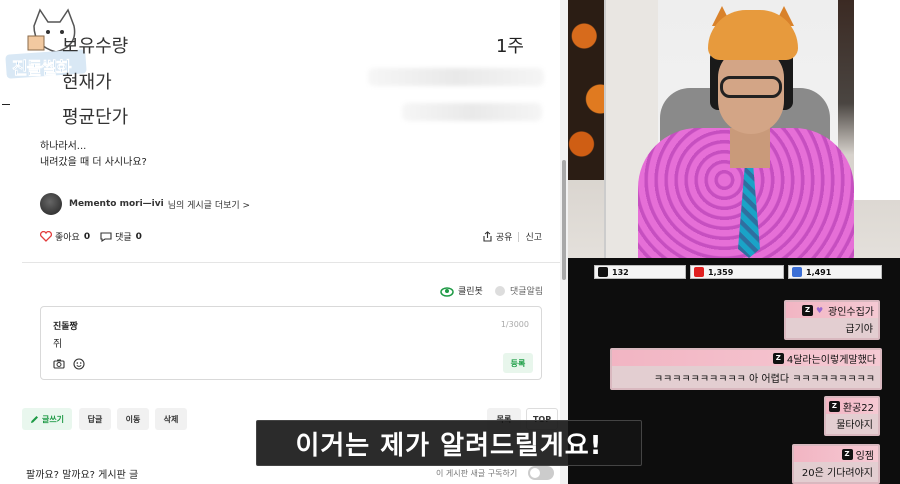 The image size is (900, 484). Describe the element at coordinates (69, 364) in the screenshot. I see `comment-tools` at that location.